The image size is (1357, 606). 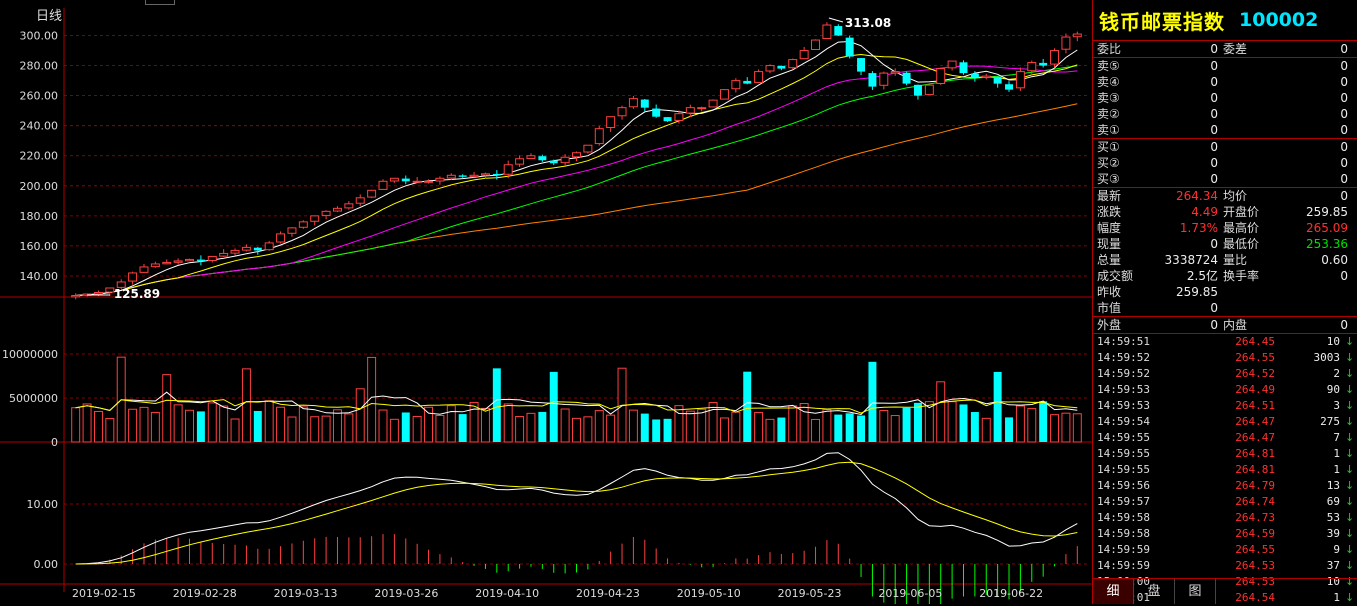 I want to click on tab-detail: 细, so click(x=1113, y=591).